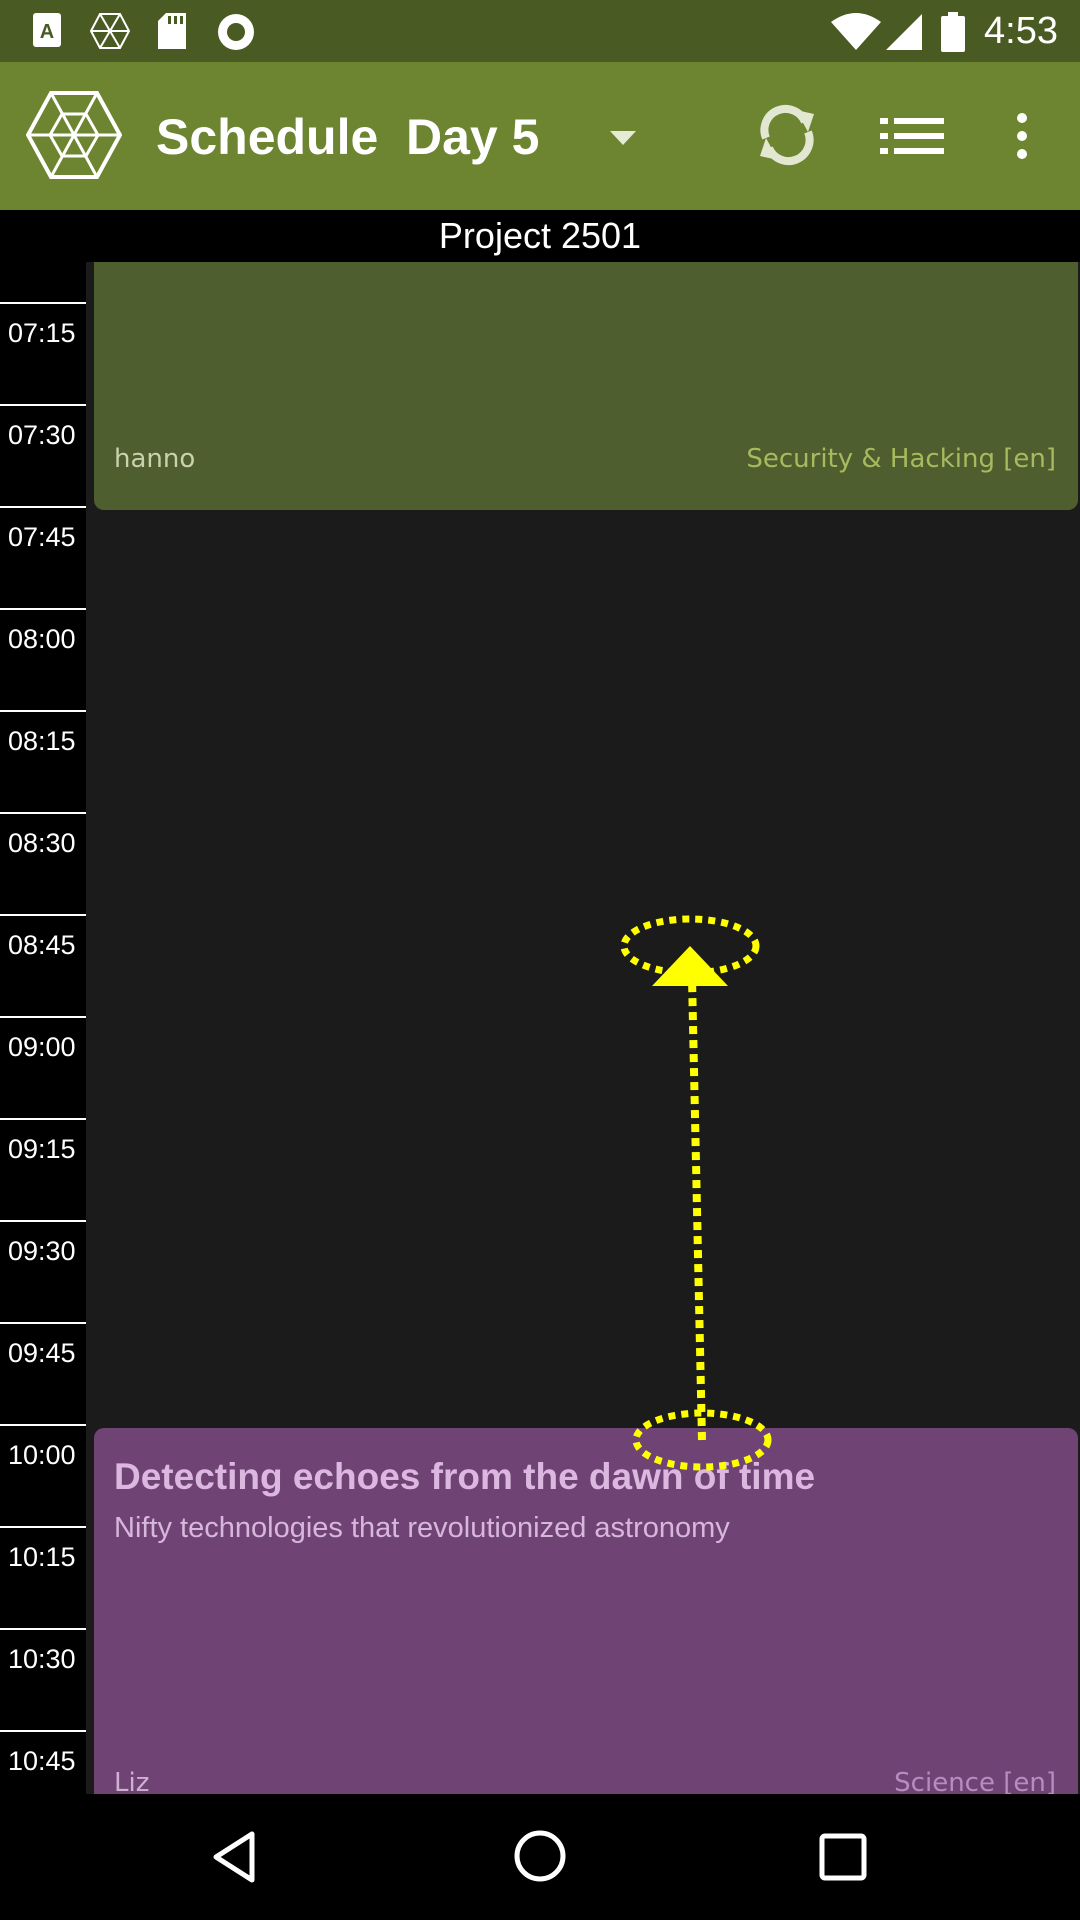 This screenshot has width=1080, height=1920. Describe the element at coordinates (901, 459) in the screenshot. I see `event-track: Security & Hacking [en]` at that location.